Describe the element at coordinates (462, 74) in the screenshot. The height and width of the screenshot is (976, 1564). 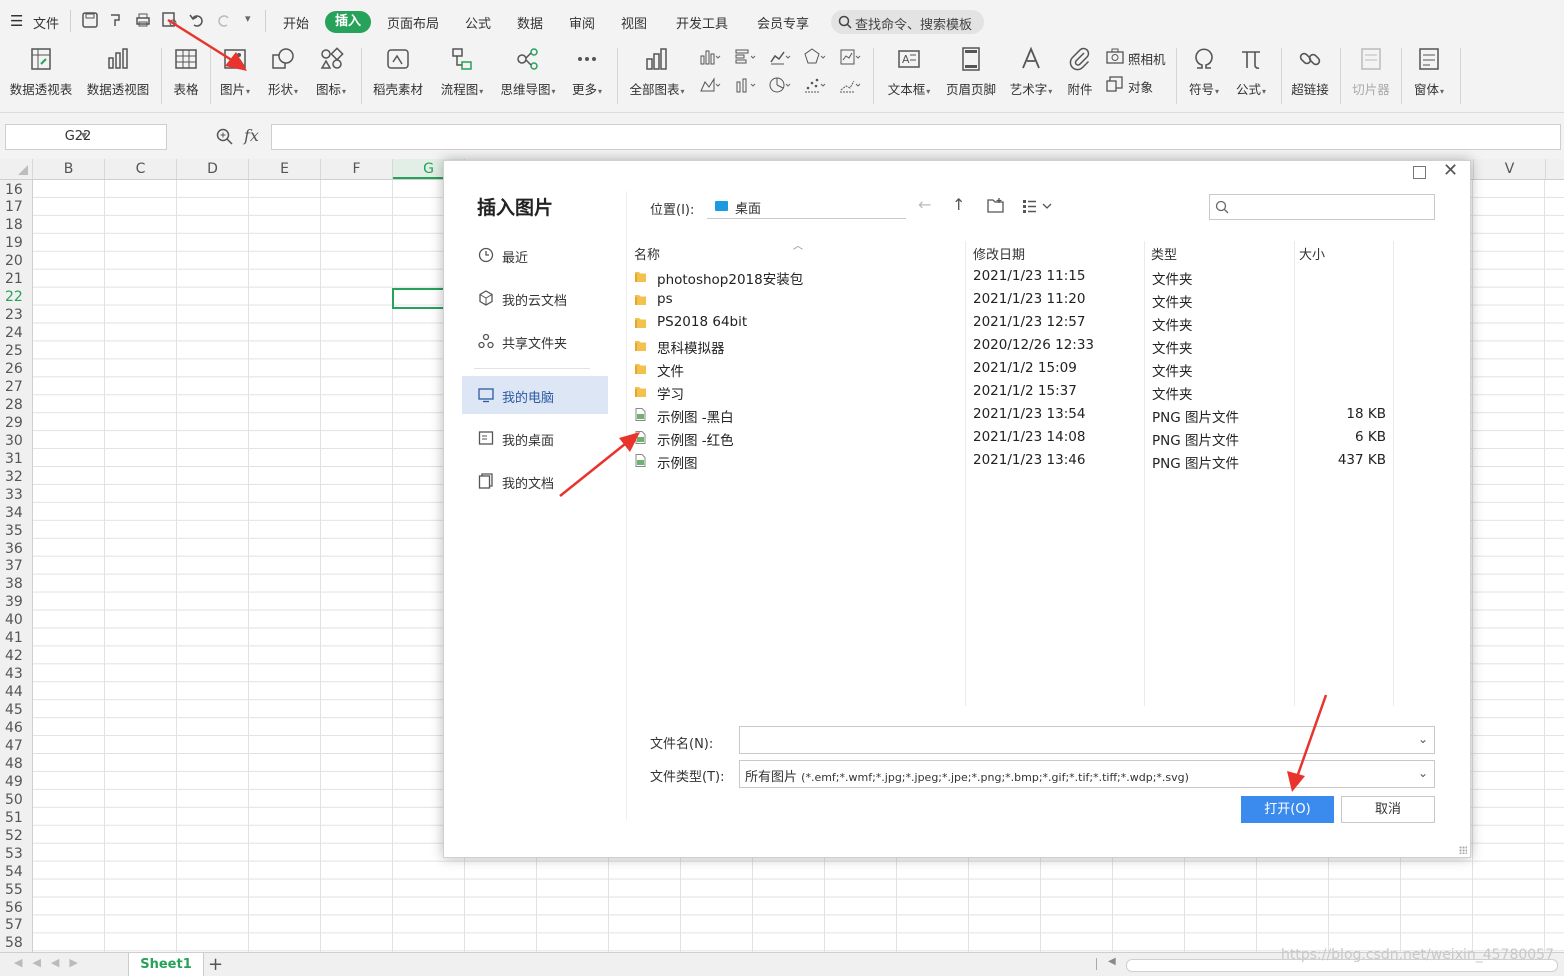
I see `flowchart-button: 流程图▾` at that location.